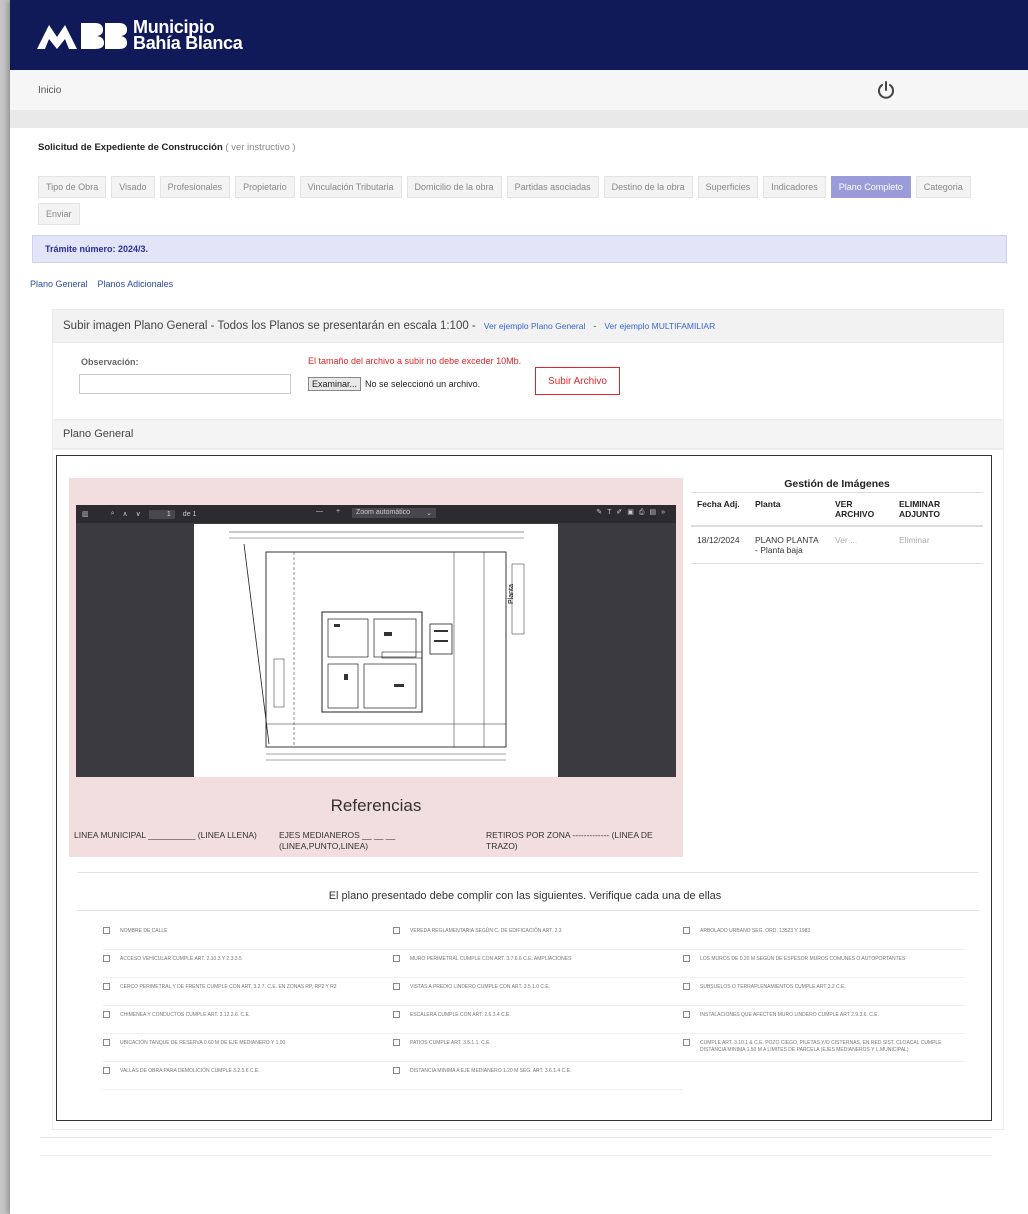 The image size is (1028, 1214). Describe the element at coordinates (82, 36) in the screenshot. I see `mbb-logo-icon` at that location.